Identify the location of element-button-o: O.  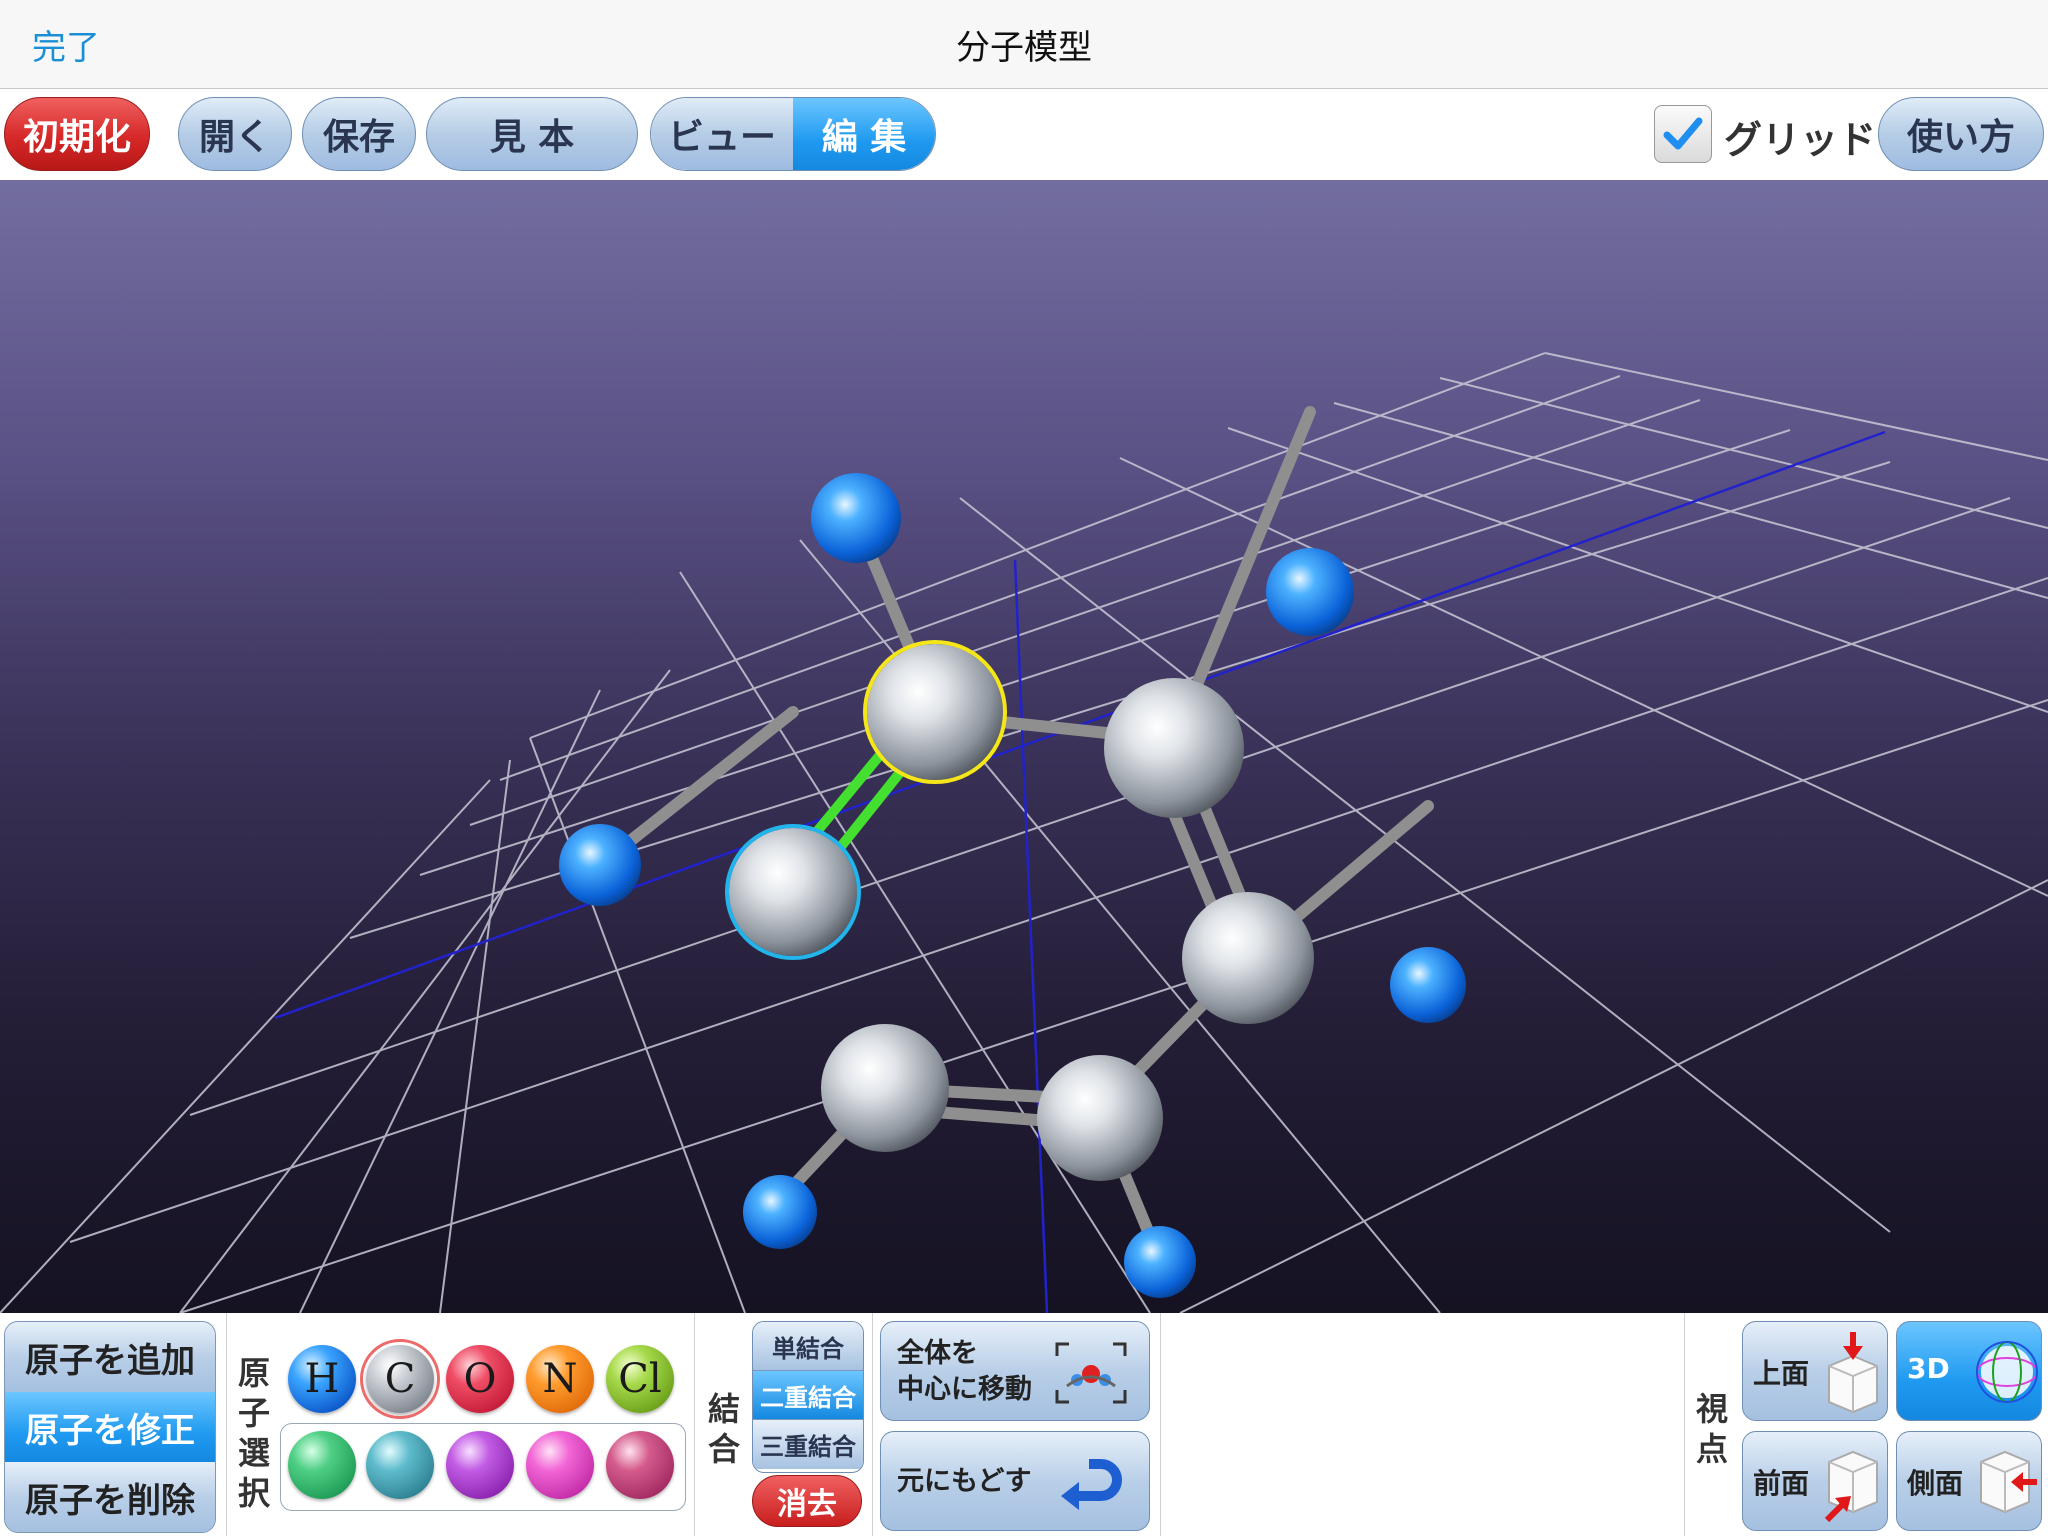
(480, 1379).